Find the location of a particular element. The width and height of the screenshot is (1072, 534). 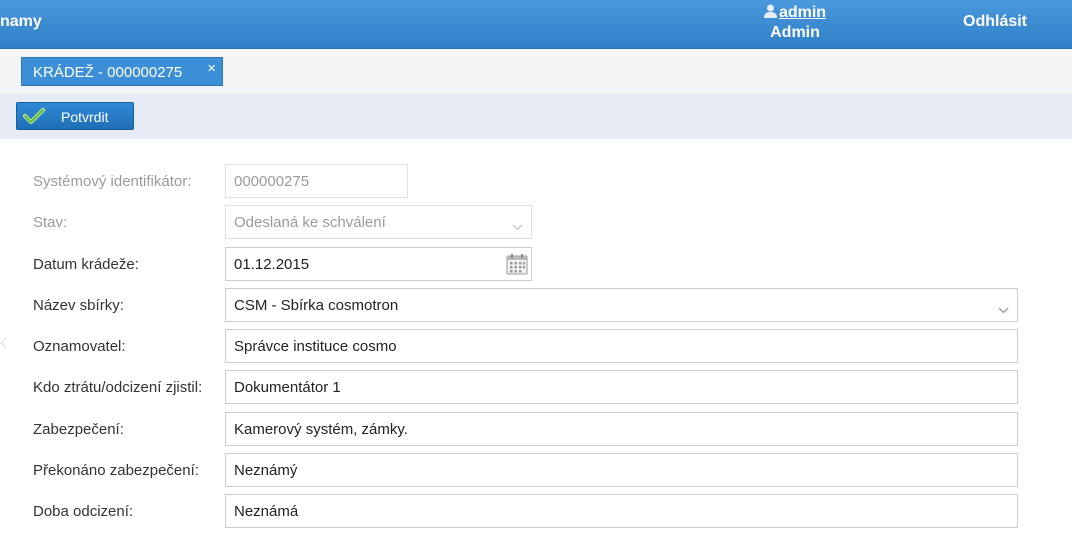

collection-name-value: CSM - Sbírka cosmotron is located at coordinates (316, 305).